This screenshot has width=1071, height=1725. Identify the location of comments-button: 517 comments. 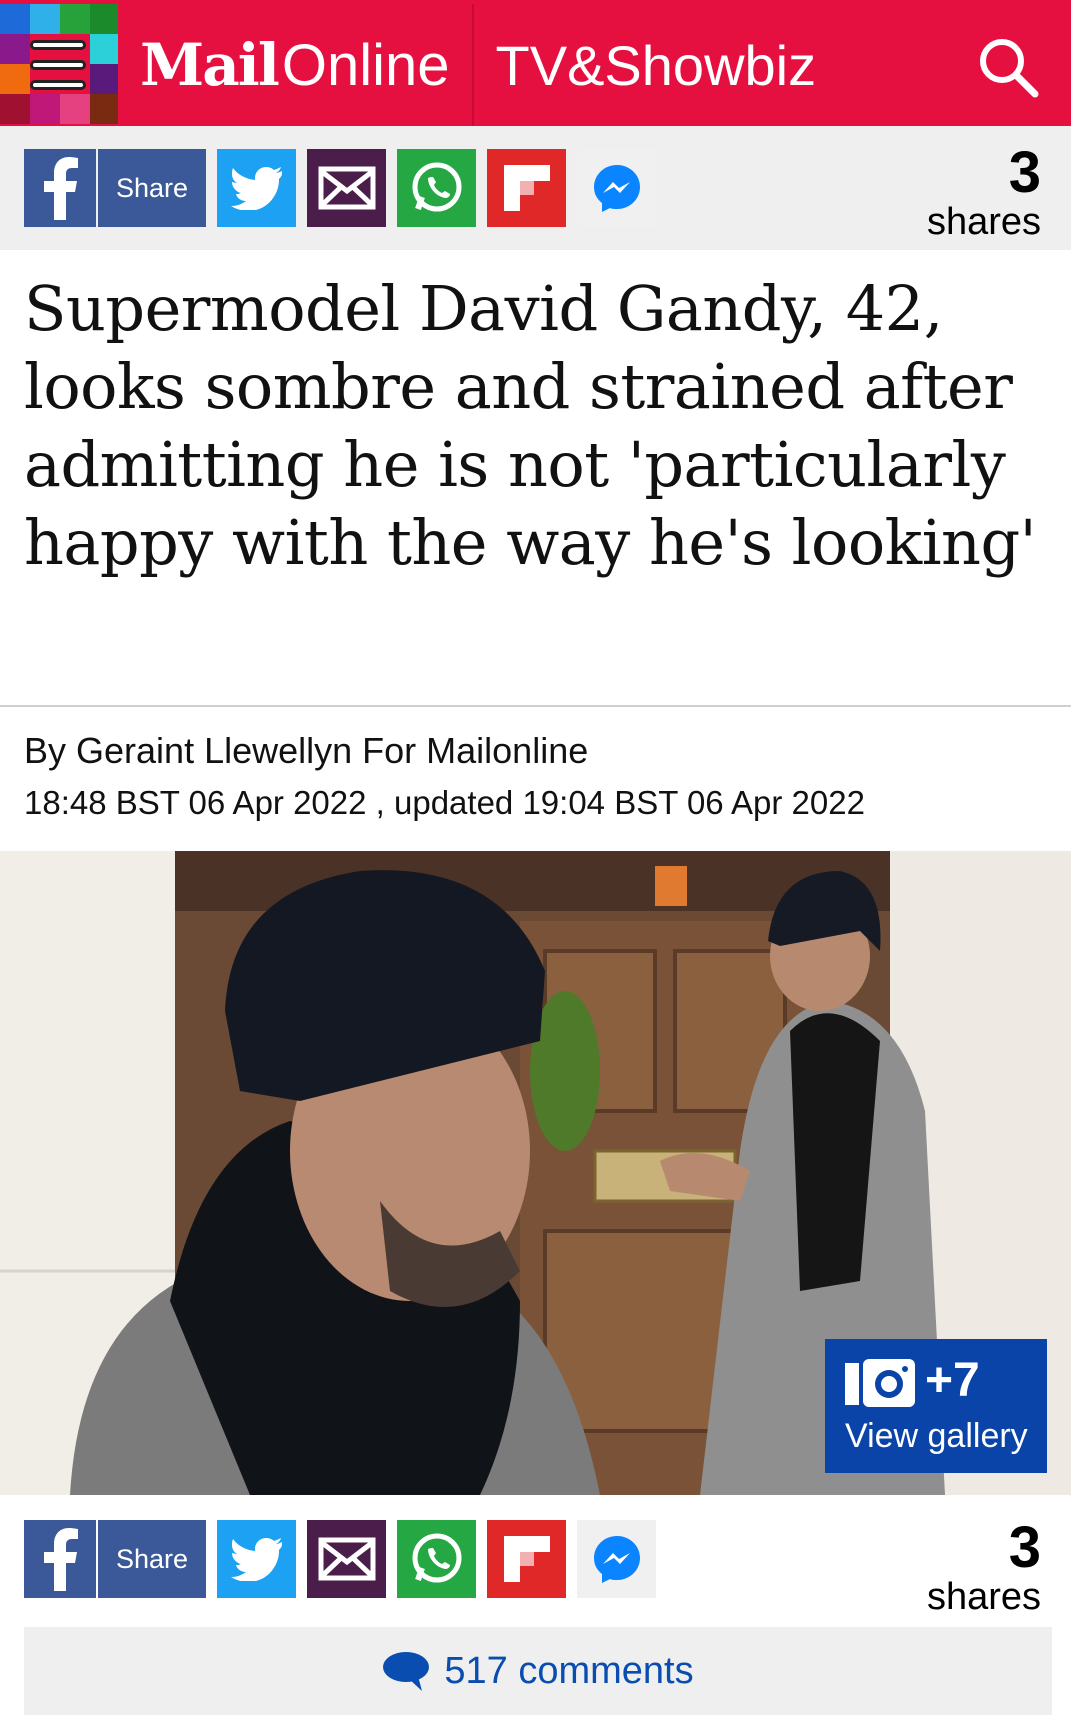
(538, 1671).